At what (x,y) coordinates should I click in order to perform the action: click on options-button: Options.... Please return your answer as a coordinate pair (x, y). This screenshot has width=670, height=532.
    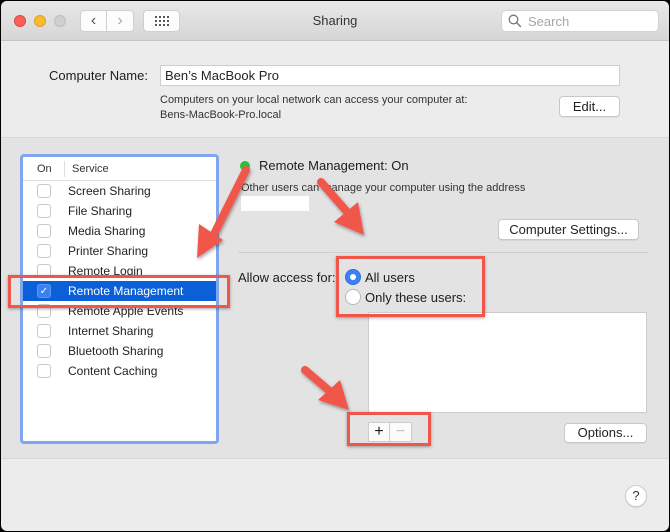
    Looking at the image, I should click on (605, 433).